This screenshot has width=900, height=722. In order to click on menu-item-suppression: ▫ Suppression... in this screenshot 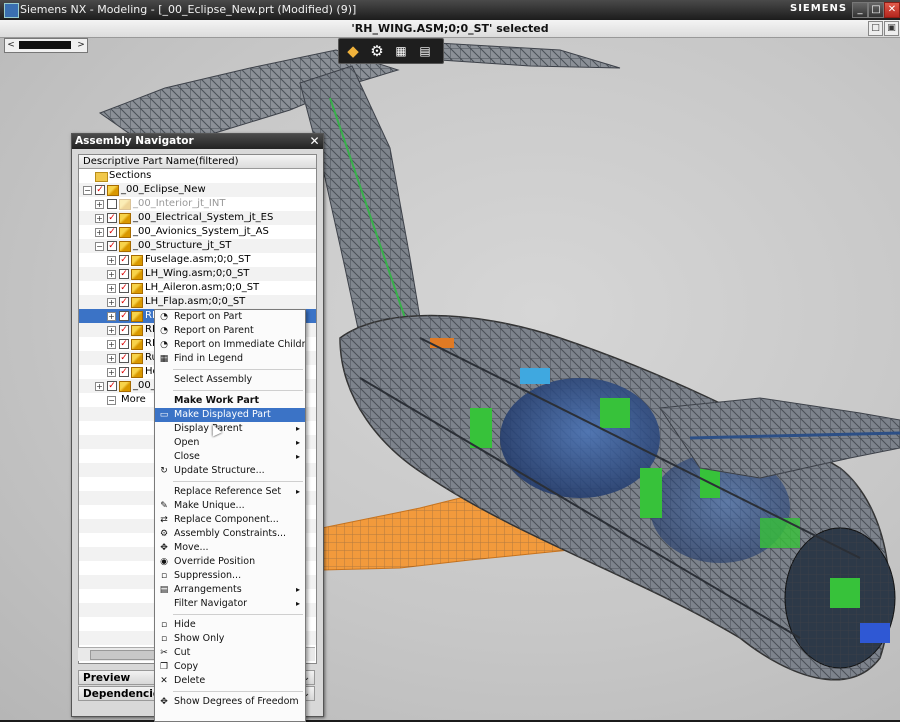, I will do `click(230, 576)`.